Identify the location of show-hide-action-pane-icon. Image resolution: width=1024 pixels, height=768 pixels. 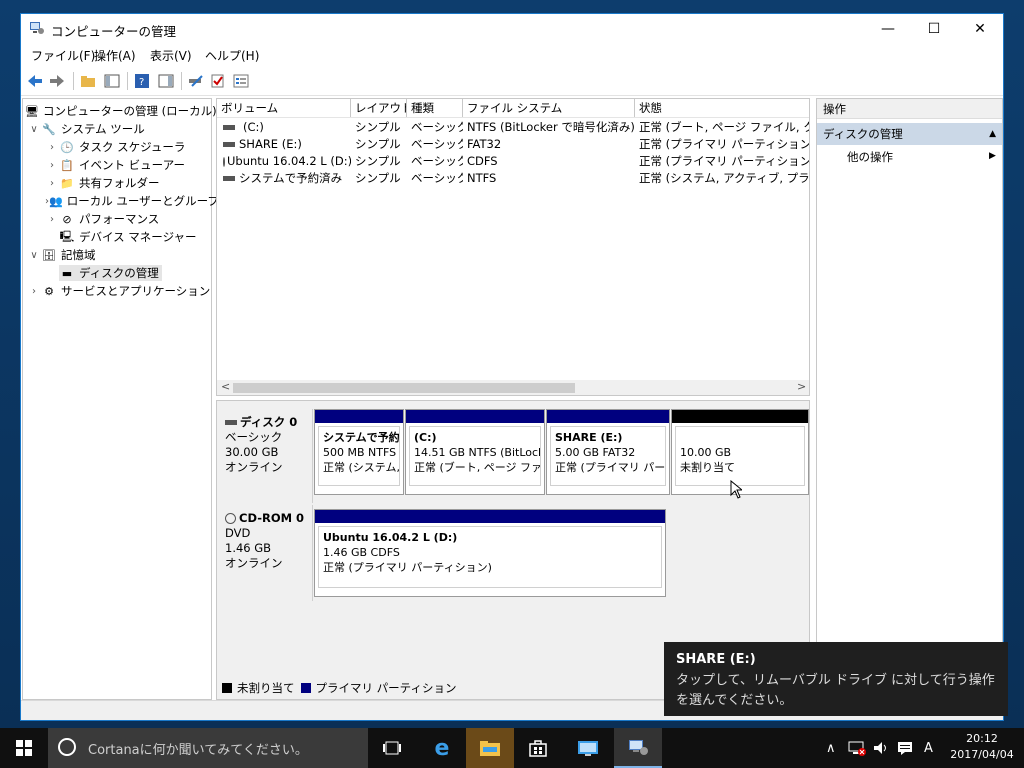
(166, 81).